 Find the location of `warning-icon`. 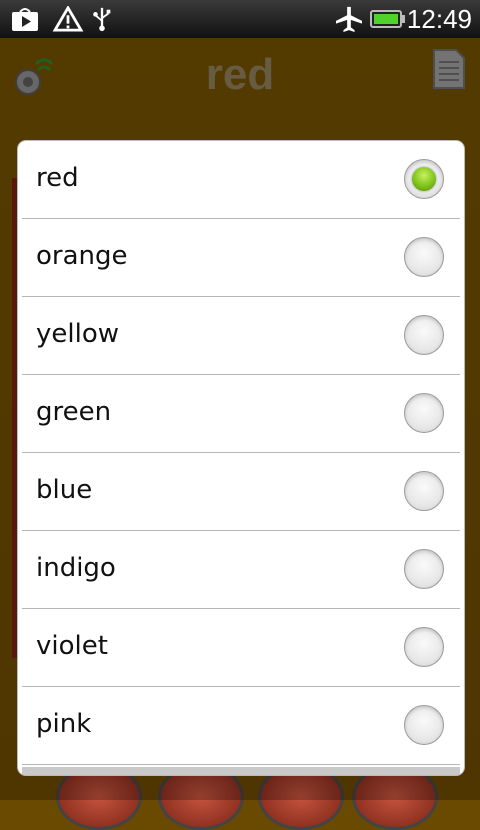

warning-icon is located at coordinates (68, 19).